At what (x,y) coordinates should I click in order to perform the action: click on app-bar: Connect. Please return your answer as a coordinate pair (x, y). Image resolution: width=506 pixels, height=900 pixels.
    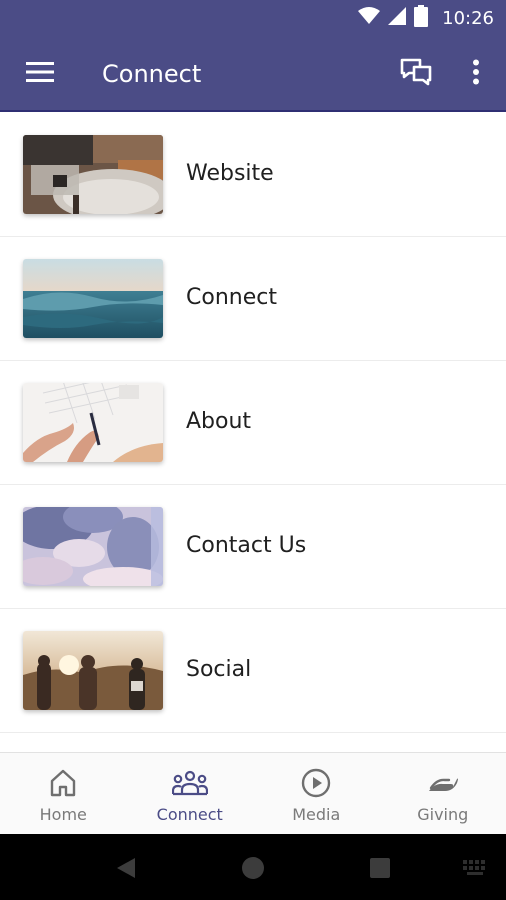
    Looking at the image, I should click on (253, 74).